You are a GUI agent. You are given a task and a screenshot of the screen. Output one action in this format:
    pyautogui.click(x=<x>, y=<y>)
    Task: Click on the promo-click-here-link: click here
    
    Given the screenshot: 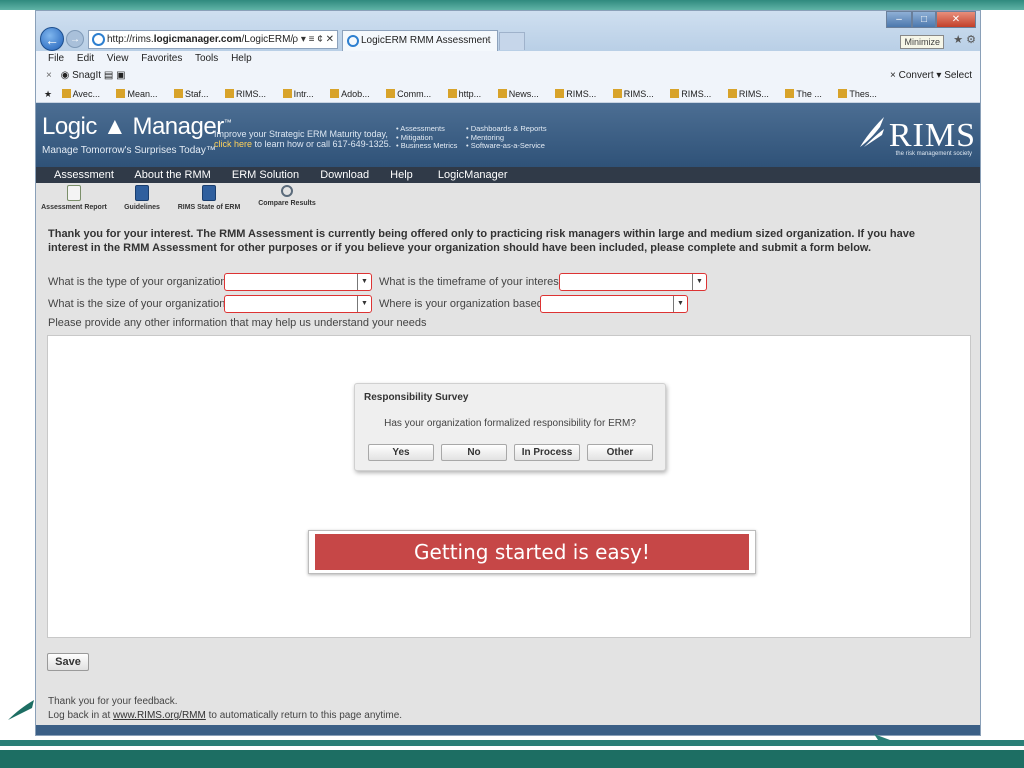 What is the action you would take?
    pyautogui.click(x=233, y=144)
    